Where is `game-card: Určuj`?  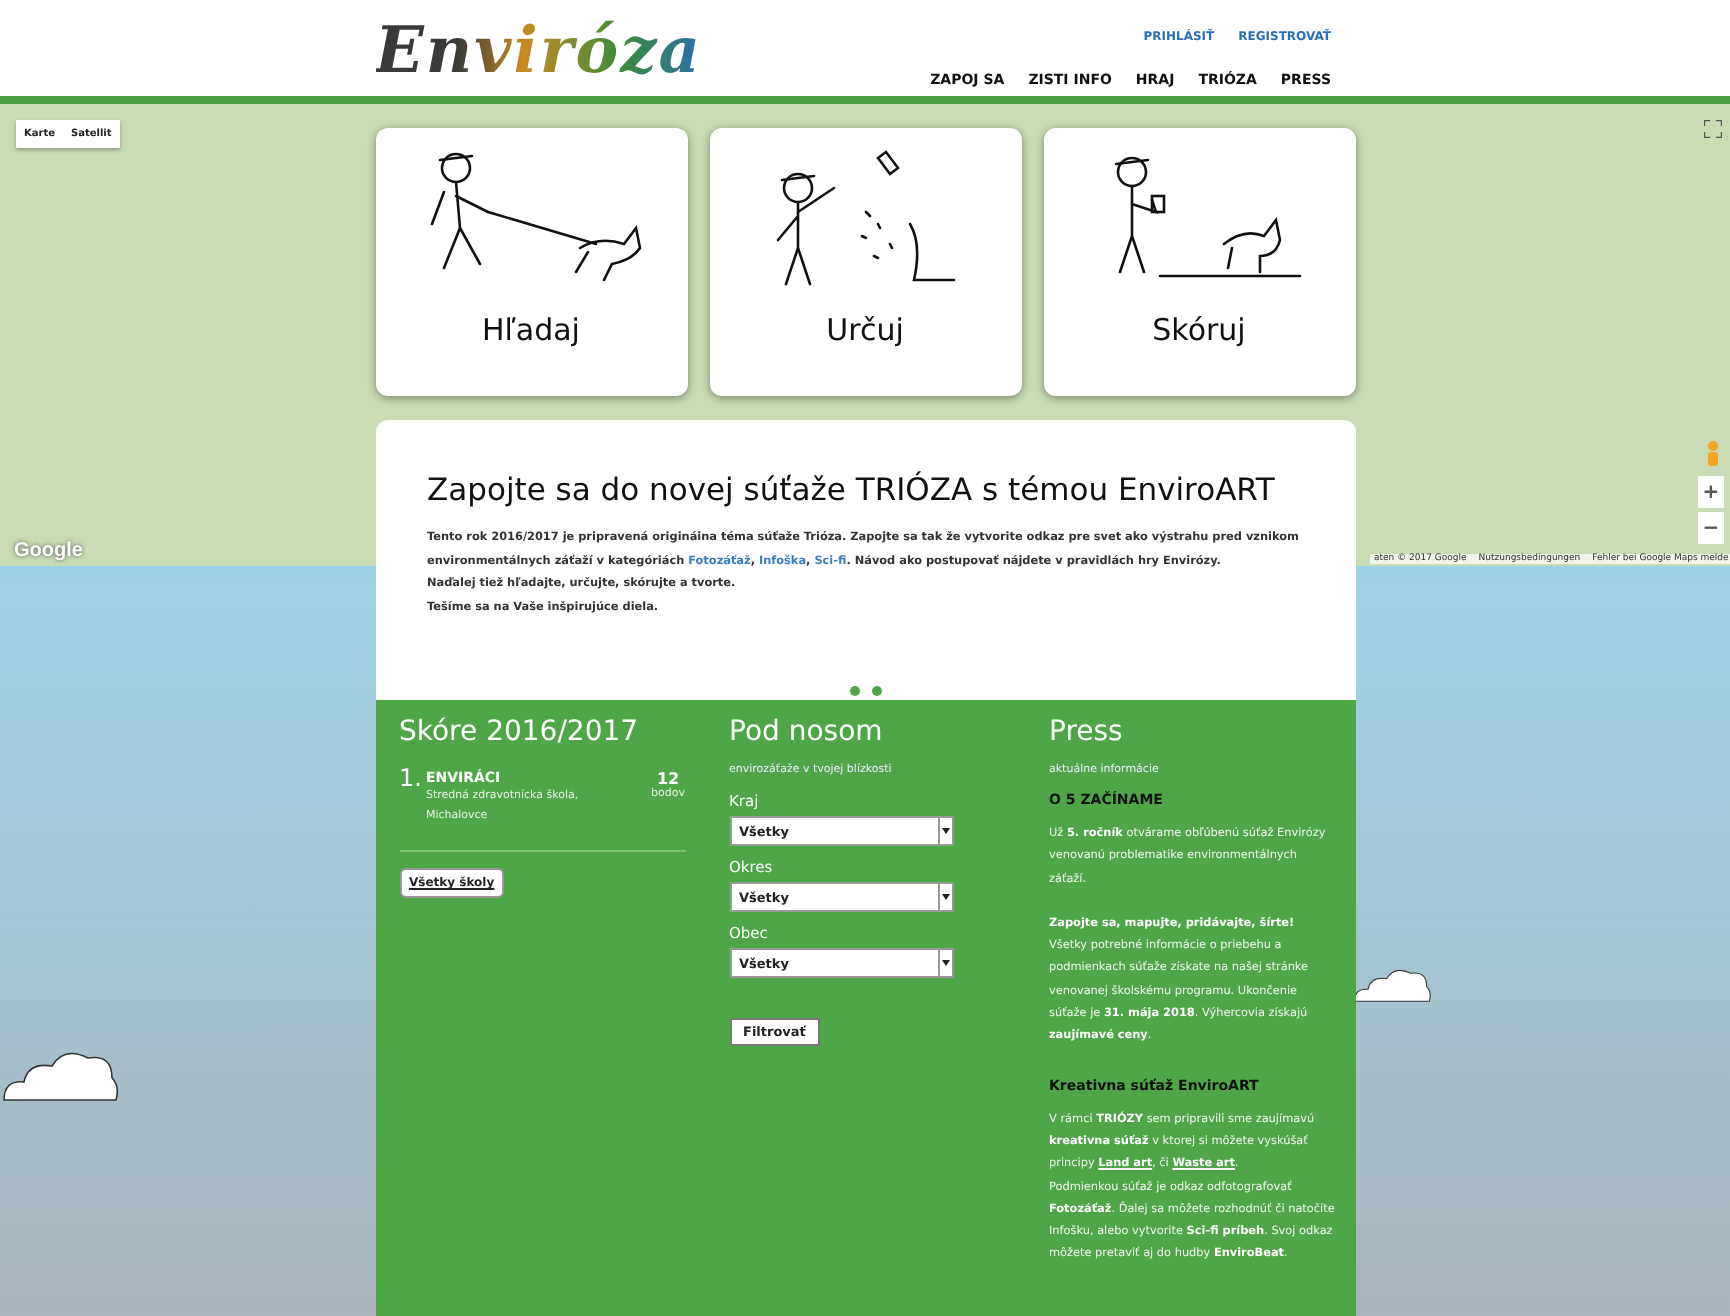
game-card: Určuj is located at coordinates (865, 262).